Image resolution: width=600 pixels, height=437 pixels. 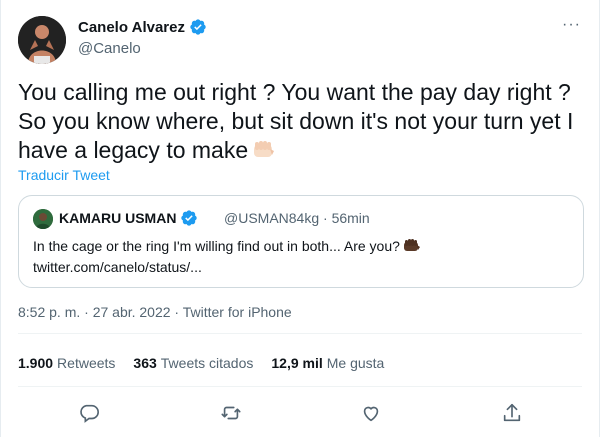 I want to click on reply-icon, so click(x=89, y=413).